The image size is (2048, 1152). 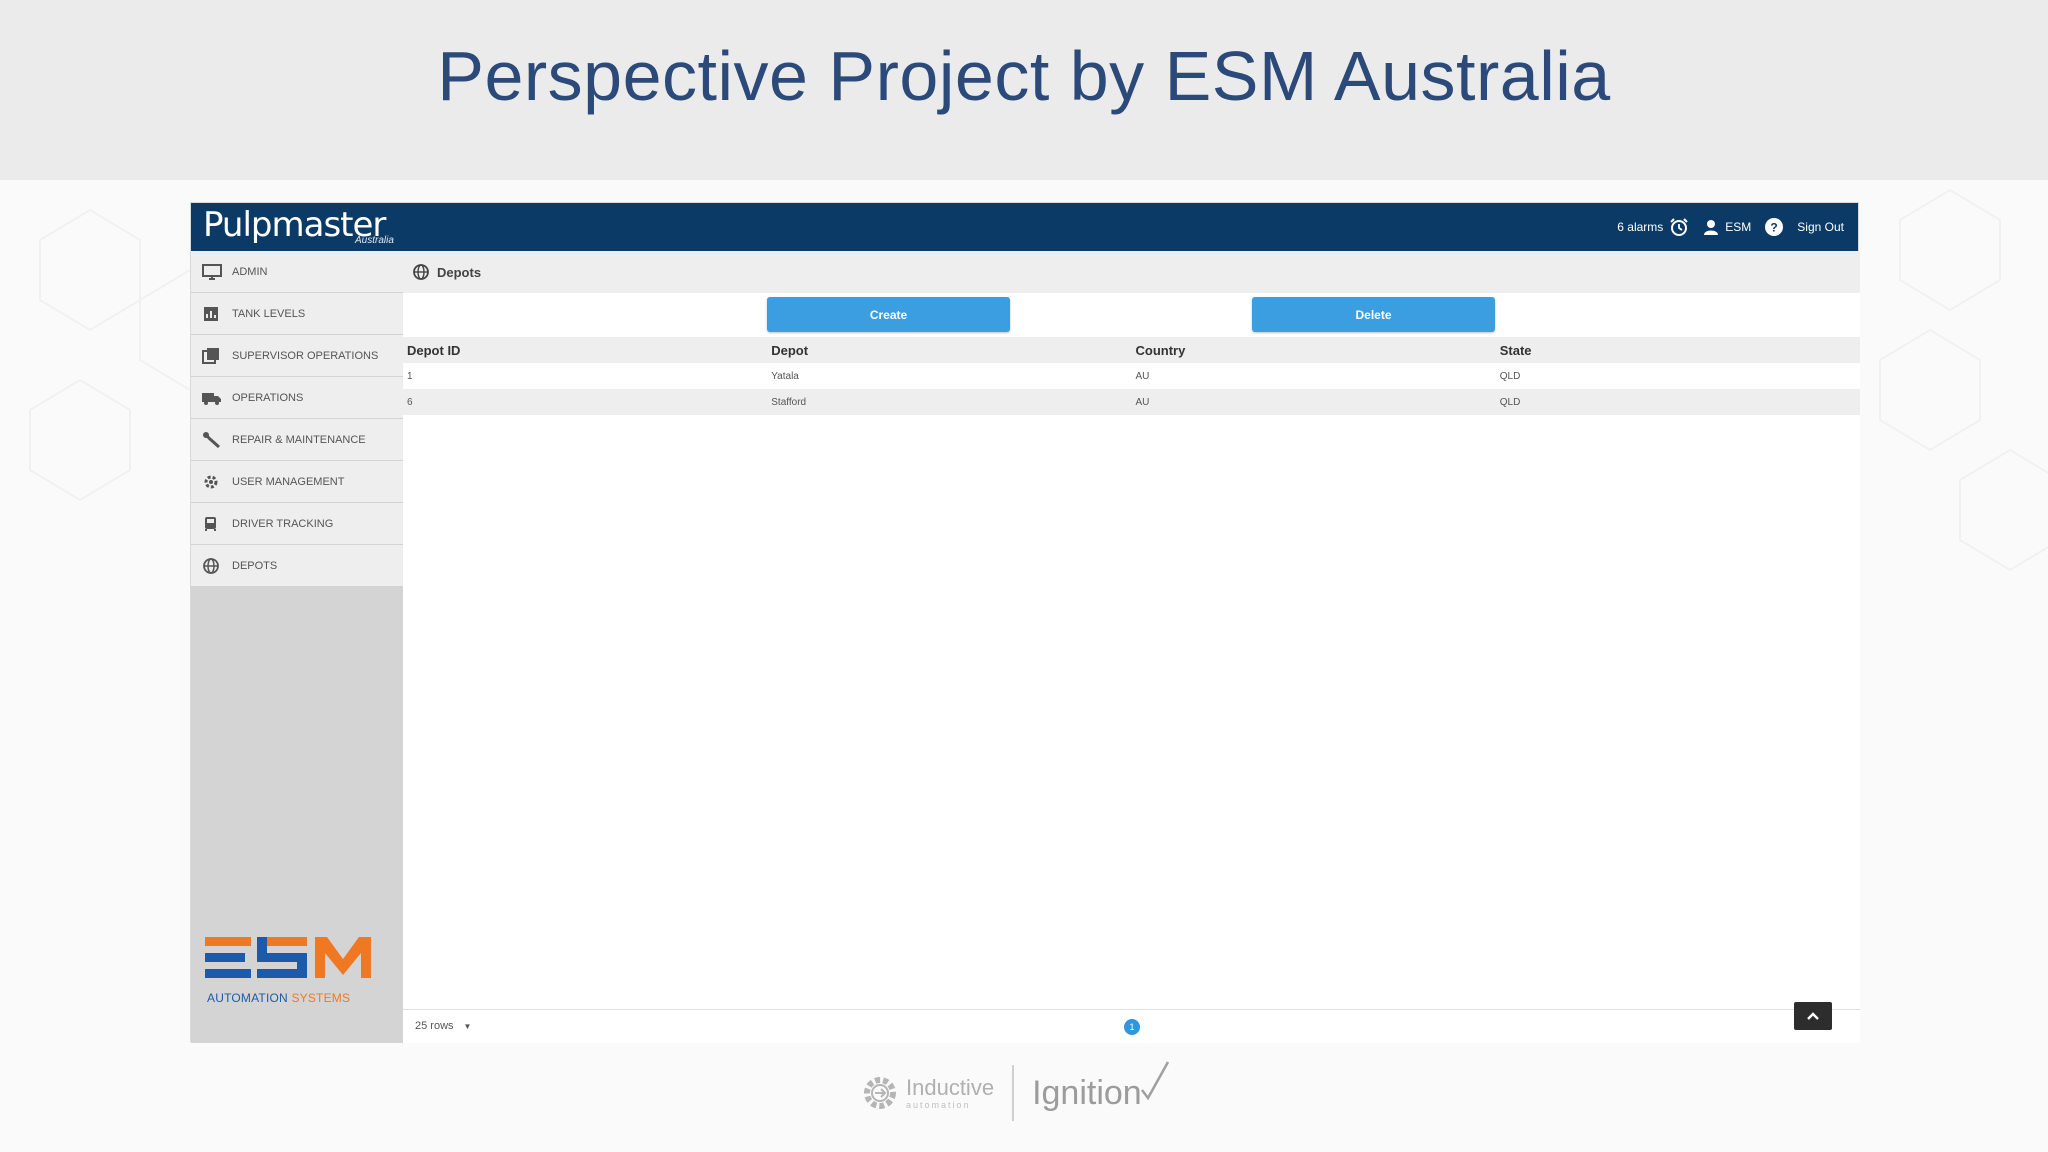 I want to click on vendor-logos: Inductive automation Ignition, so click(x=1025, y=1093).